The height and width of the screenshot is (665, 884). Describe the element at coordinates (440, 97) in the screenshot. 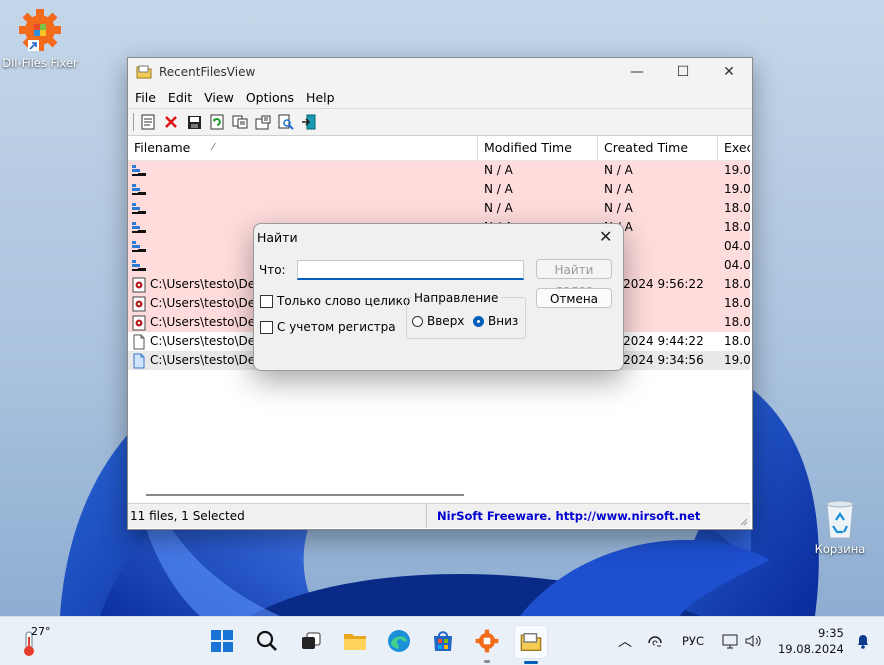

I see `menu-bar: File Edit View Options Help` at that location.